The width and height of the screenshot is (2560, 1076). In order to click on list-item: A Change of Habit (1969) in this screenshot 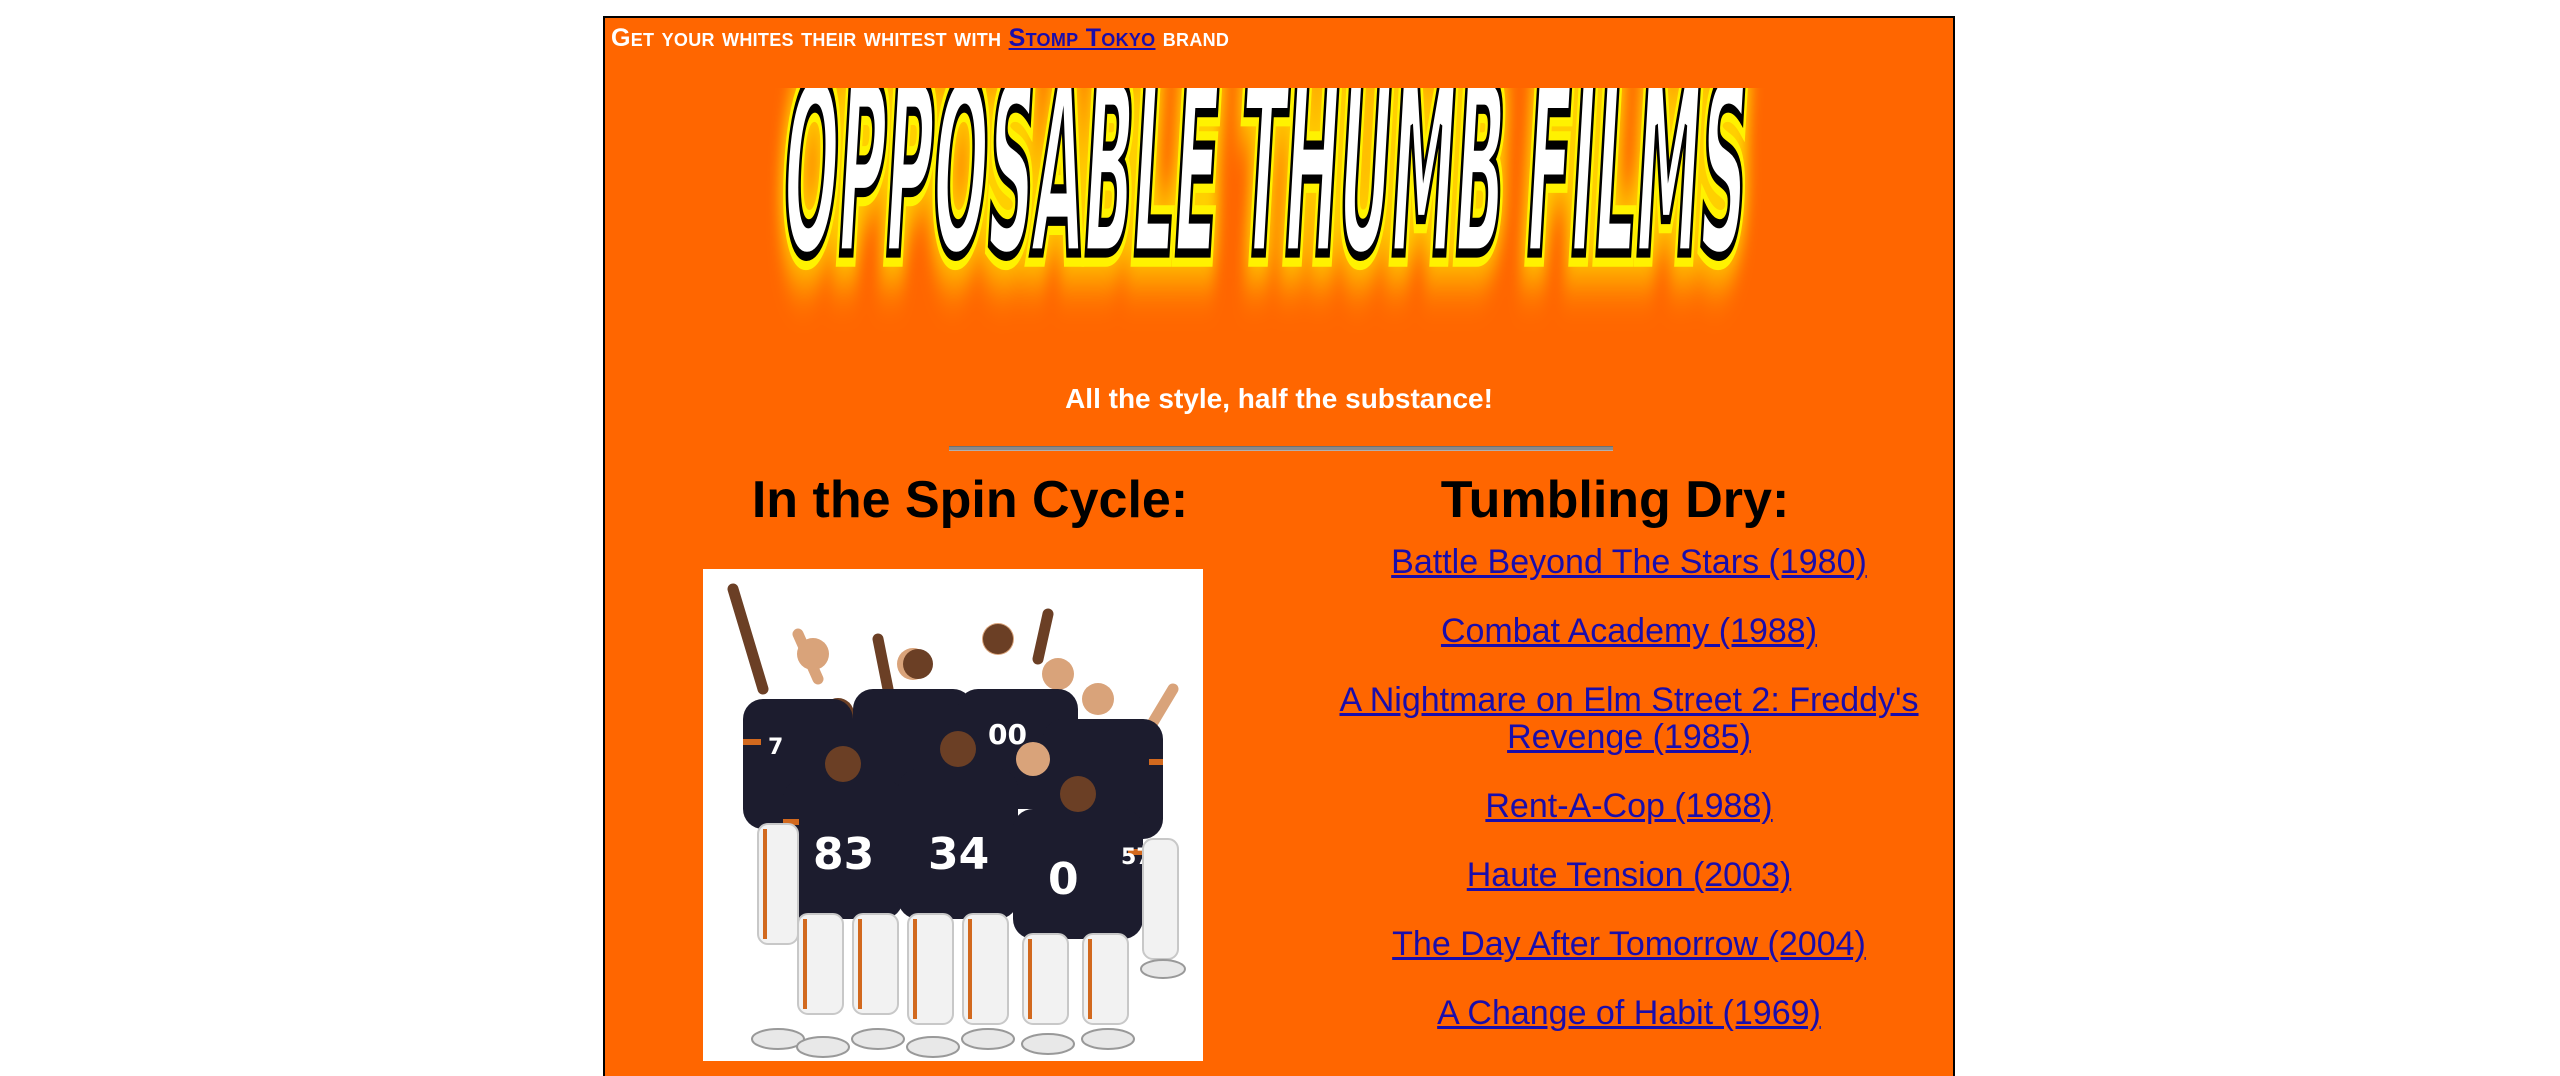, I will do `click(1629, 1013)`.